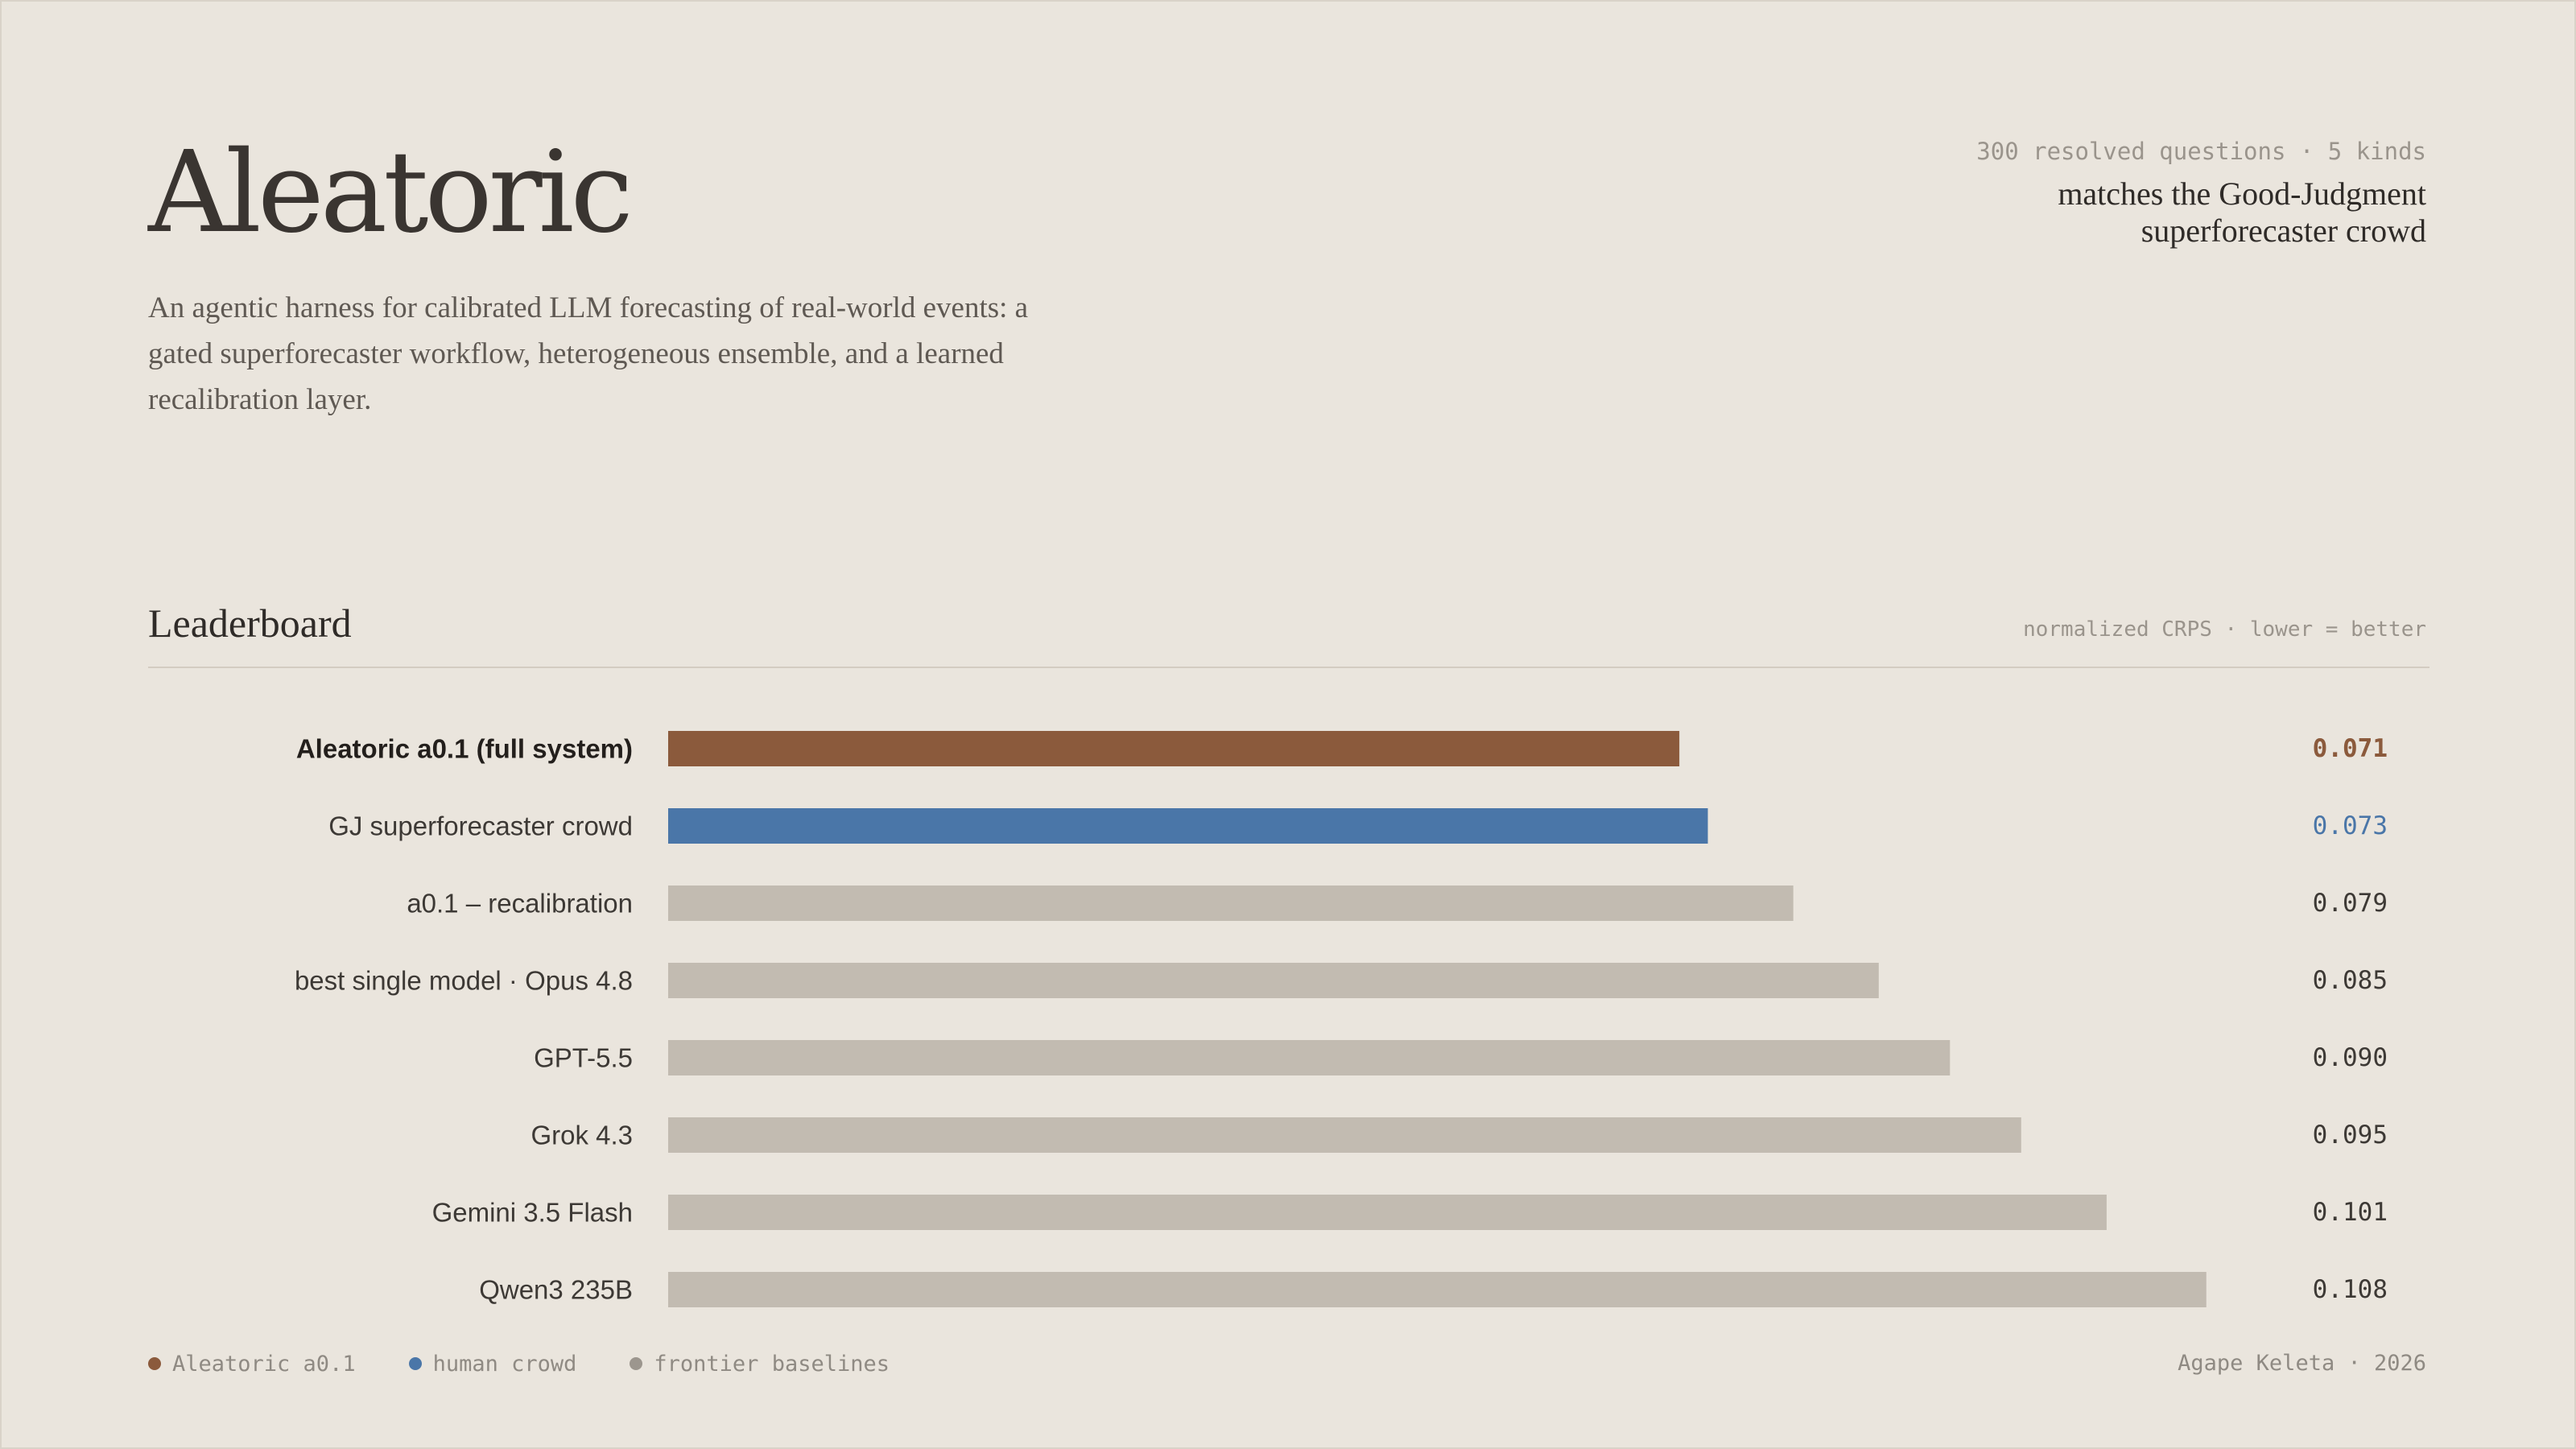 This screenshot has height=1449, width=2576. What do you see at coordinates (583, 1058) in the screenshot?
I see `bar-label: GPT-5.5` at bounding box center [583, 1058].